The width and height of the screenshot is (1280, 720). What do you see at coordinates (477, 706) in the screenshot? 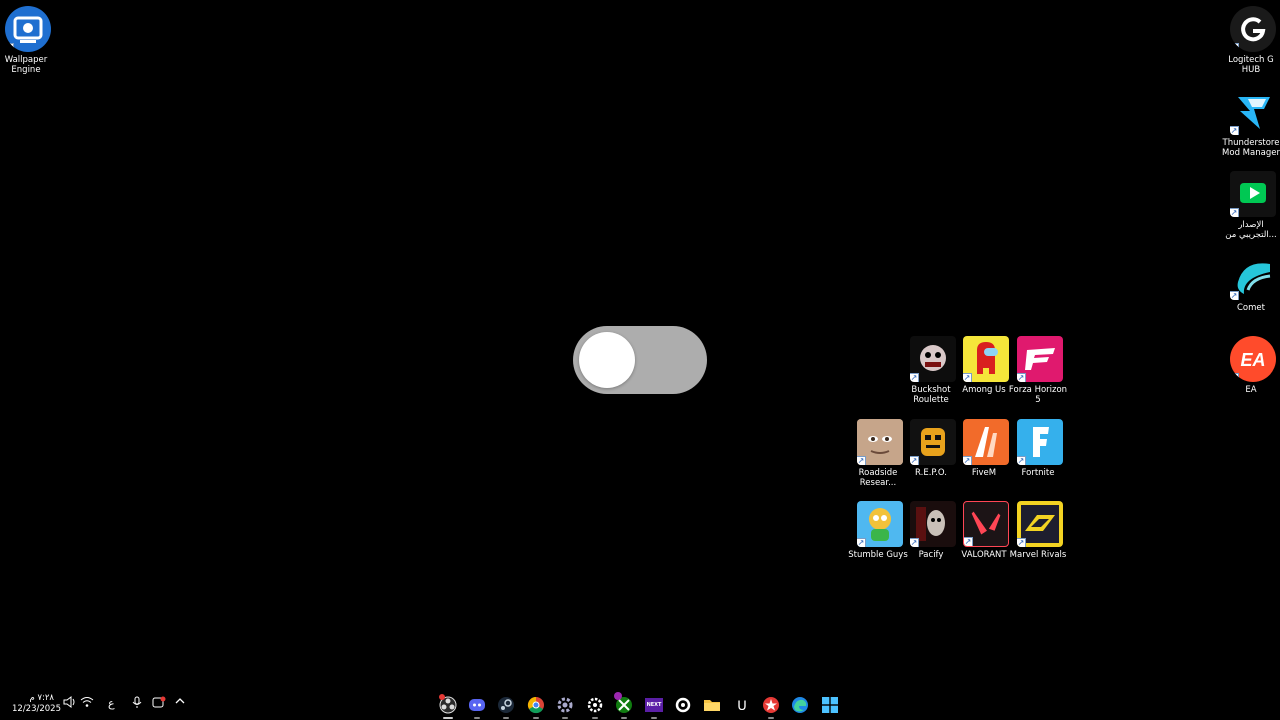
I see `discord-icon` at bounding box center [477, 706].